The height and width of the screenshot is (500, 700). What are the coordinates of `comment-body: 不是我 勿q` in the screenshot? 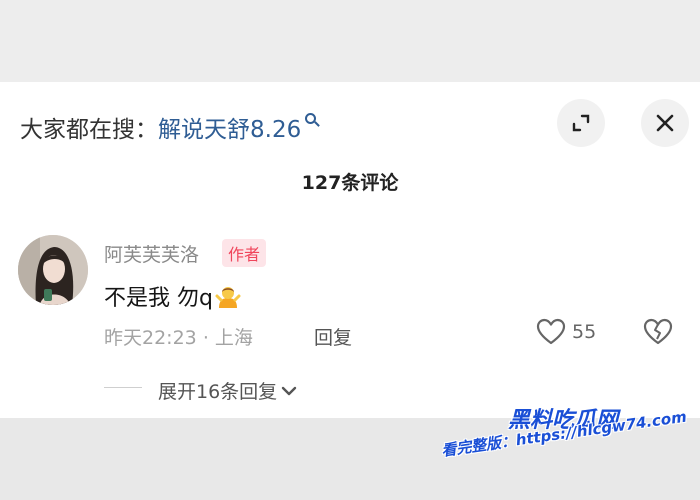 It's located at (158, 298).